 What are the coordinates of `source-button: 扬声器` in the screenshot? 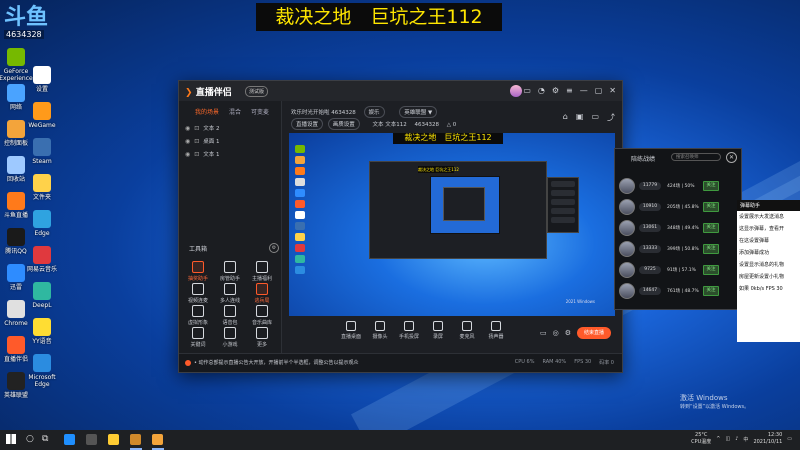 It's located at (496, 330).